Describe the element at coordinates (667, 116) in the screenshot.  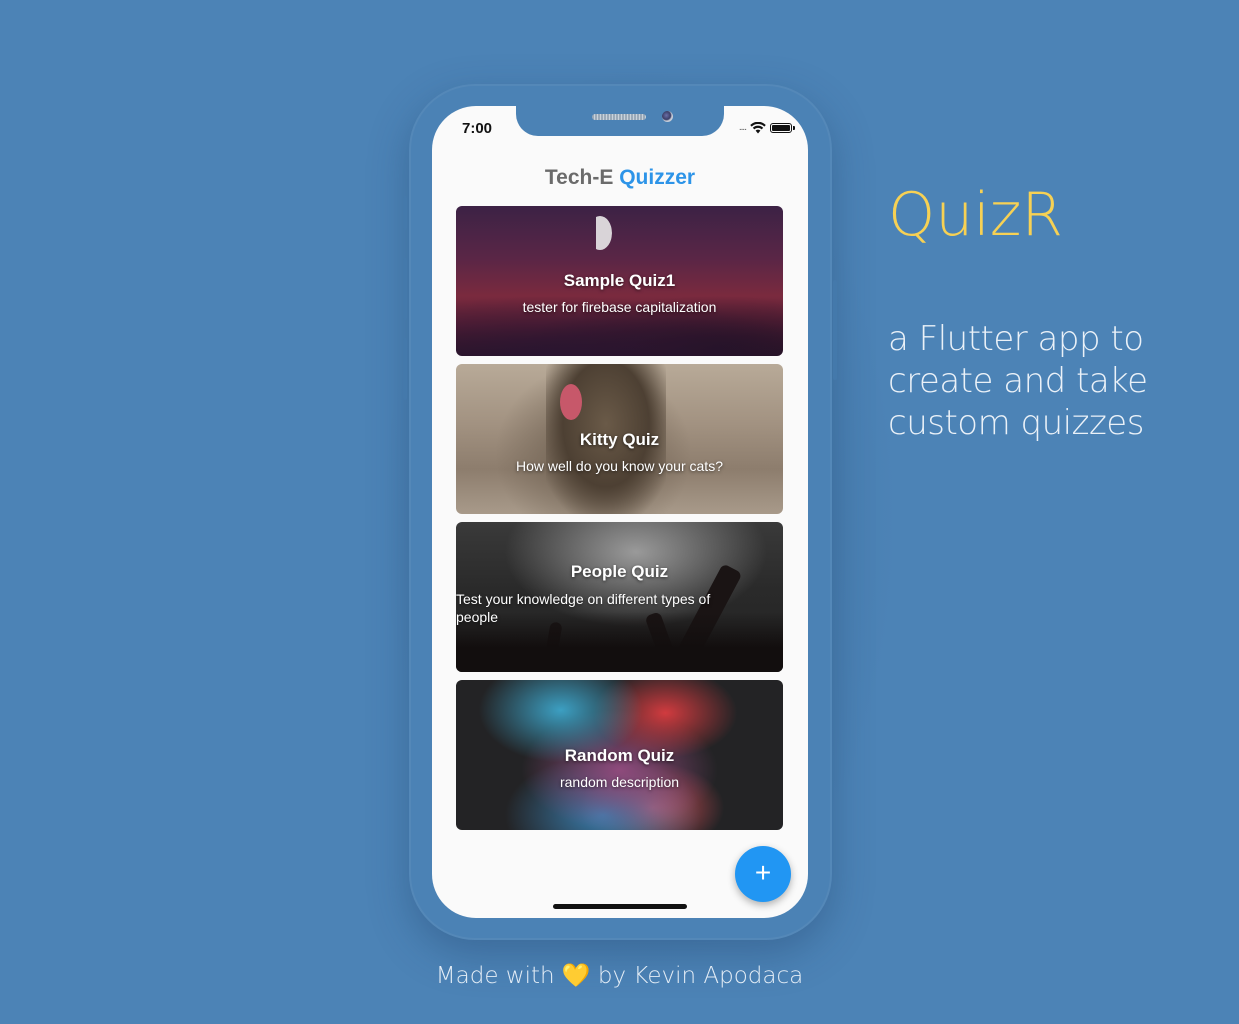
I see `front-camera` at that location.